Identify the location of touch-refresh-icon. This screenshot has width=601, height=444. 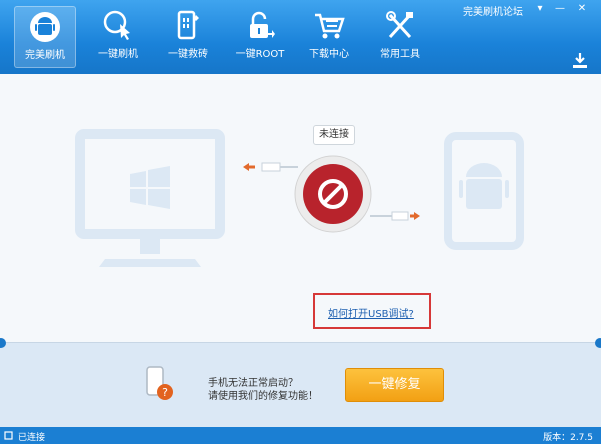
(116, 25).